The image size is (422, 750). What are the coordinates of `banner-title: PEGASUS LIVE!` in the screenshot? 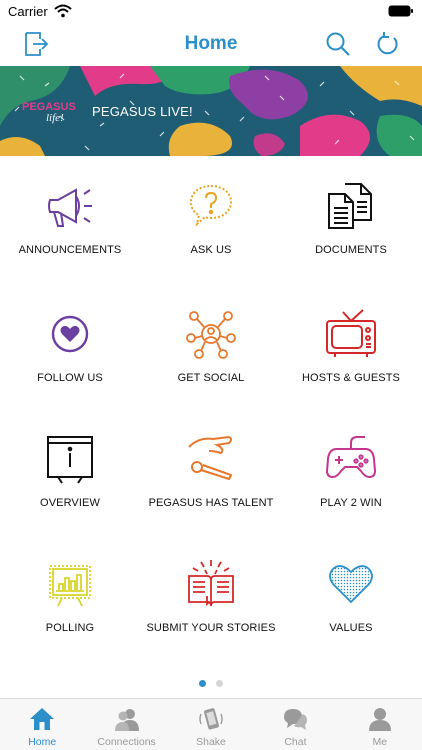 It's located at (142, 111).